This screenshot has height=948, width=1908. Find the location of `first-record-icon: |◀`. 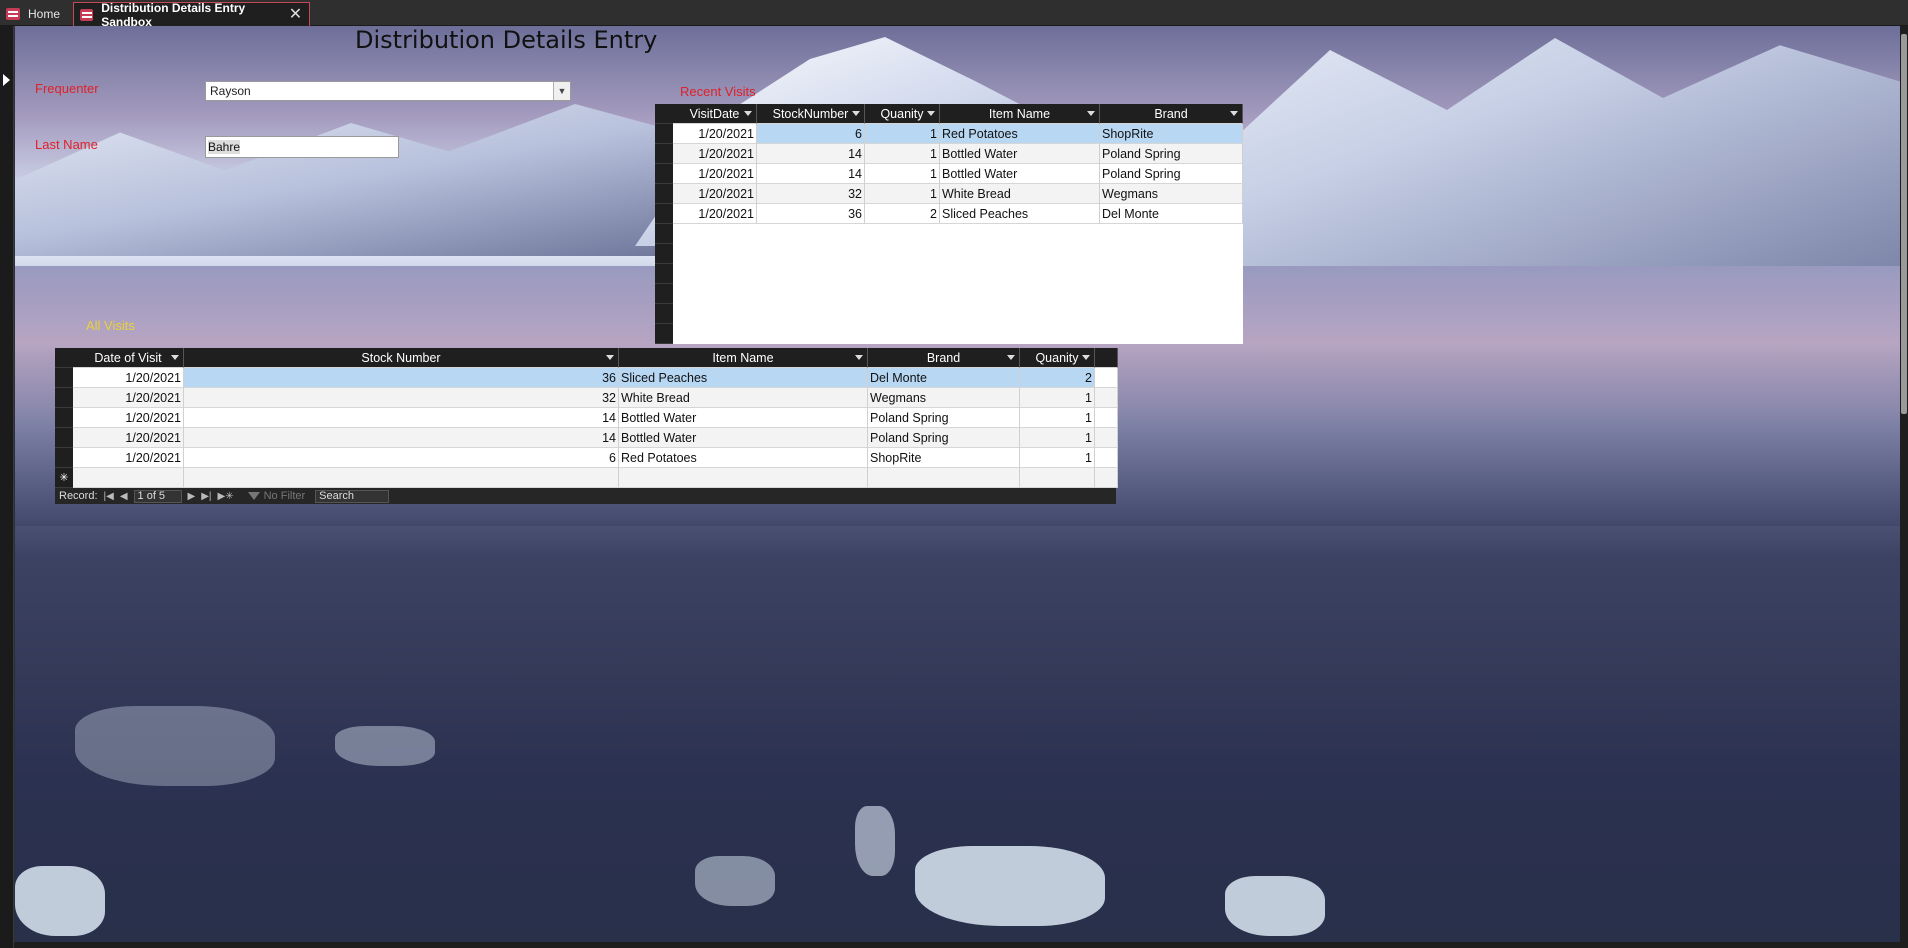

first-record-icon: |◀ is located at coordinates (109, 496).